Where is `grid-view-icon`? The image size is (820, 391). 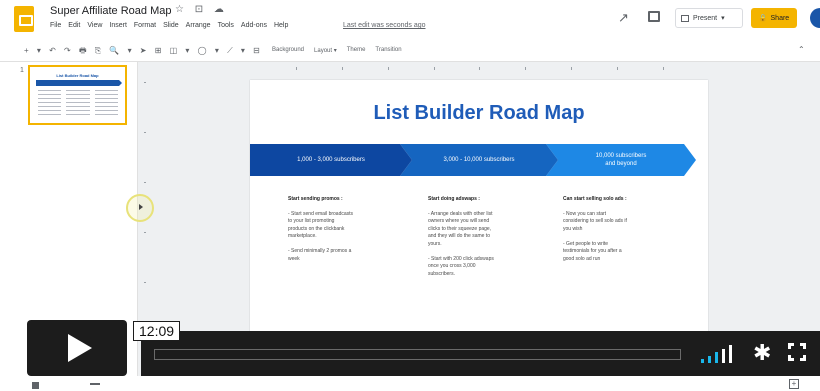
grid-view-icon is located at coordinates (35, 385).